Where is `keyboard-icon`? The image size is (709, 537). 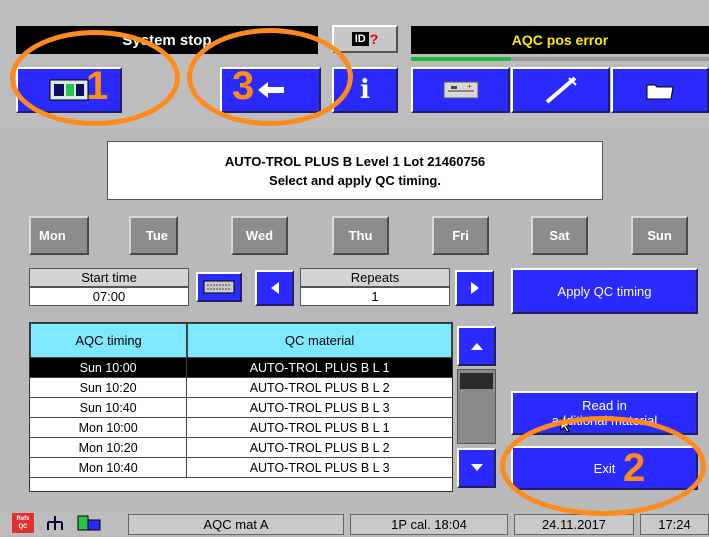
keyboard-icon is located at coordinates (219, 287).